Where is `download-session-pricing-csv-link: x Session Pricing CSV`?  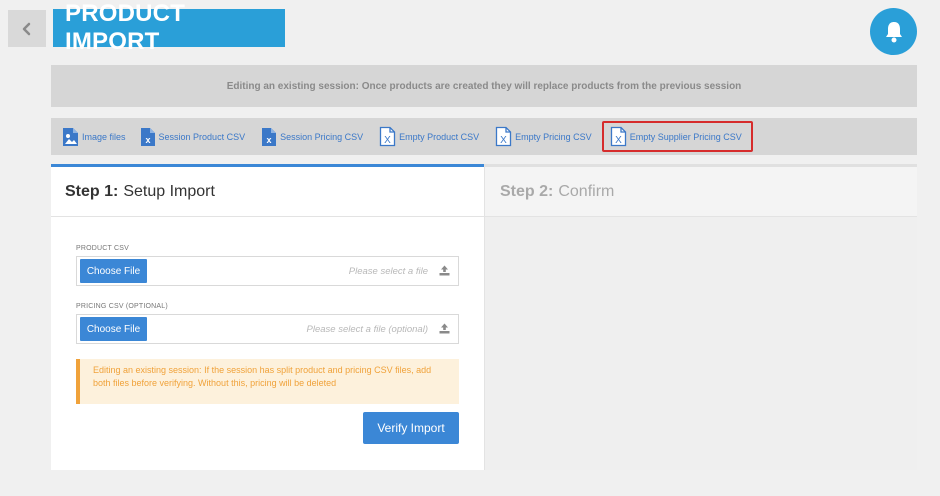
download-session-pricing-csv-link: x Session Pricing CSV is located at coordinates (312, 136).